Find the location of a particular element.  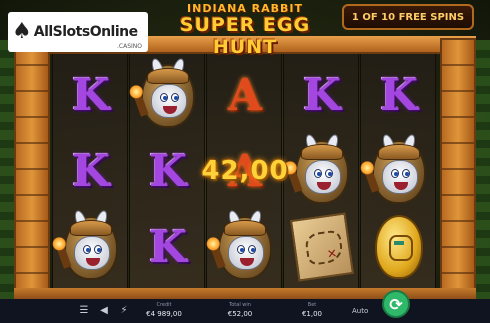

refresh-icon: ⟳ is located at coordinates (396, 304).